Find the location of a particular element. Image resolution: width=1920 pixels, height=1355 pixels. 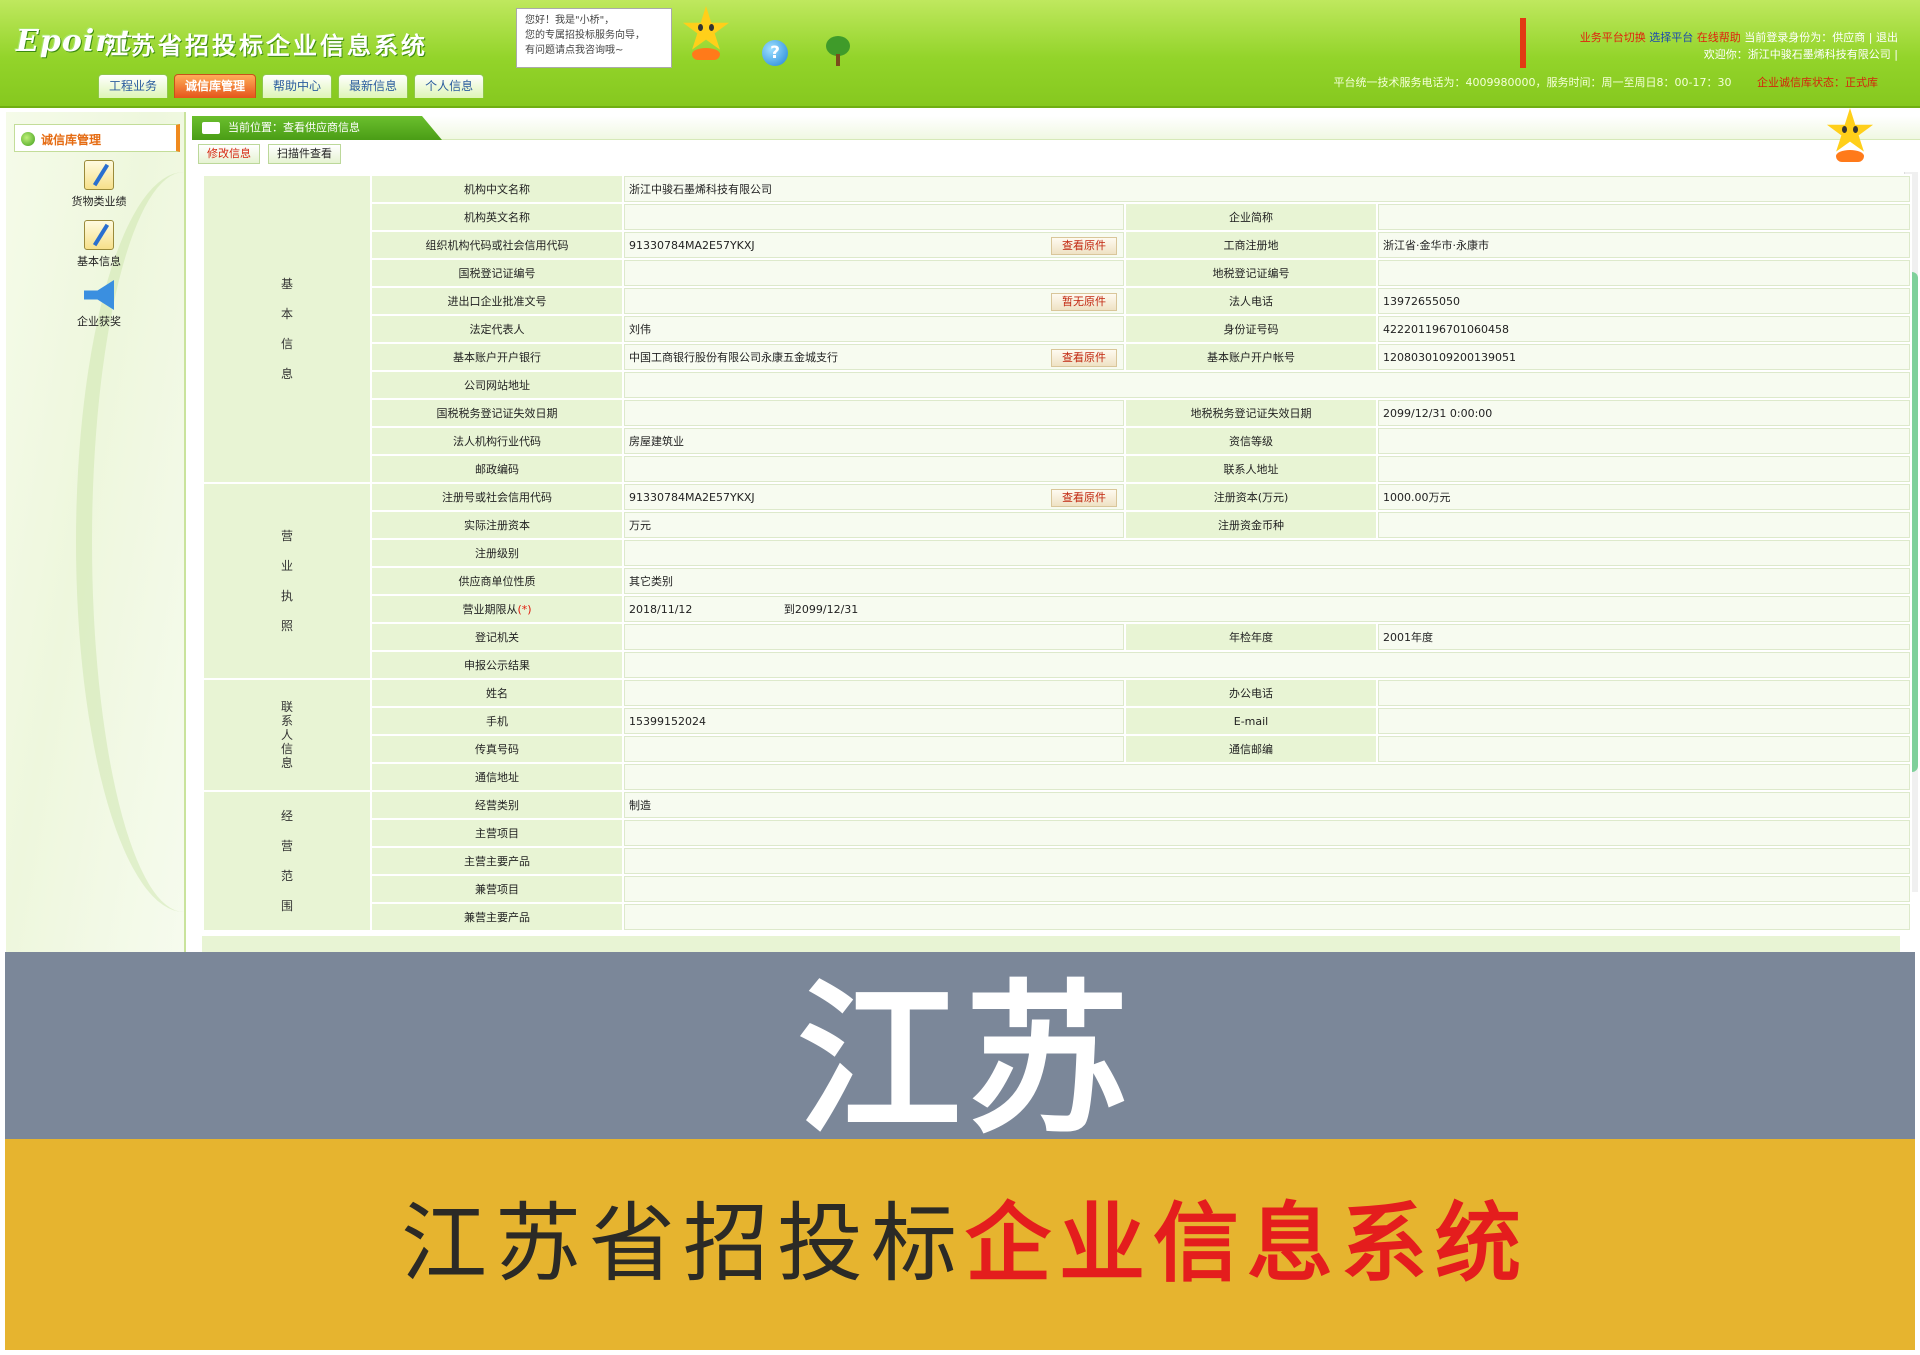

field-label: 传真号码 is located at coordinates (497, 749).